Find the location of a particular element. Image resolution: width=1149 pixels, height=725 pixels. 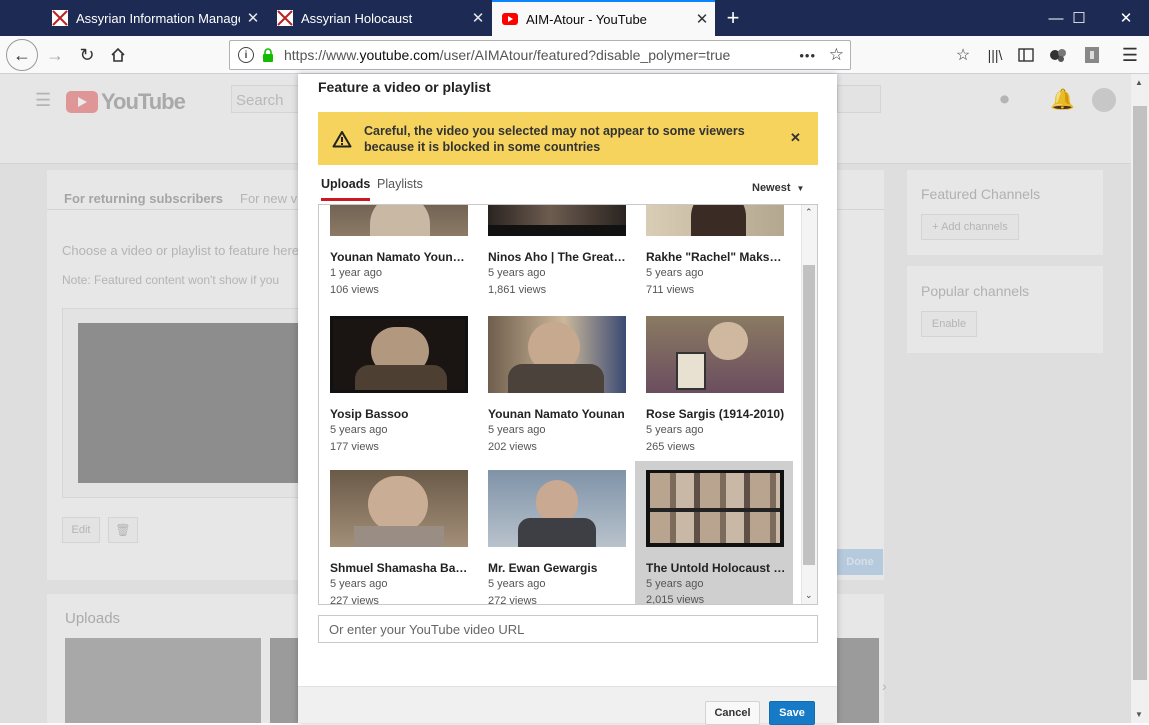

save-button: Save is located at coordinates (792, 713).